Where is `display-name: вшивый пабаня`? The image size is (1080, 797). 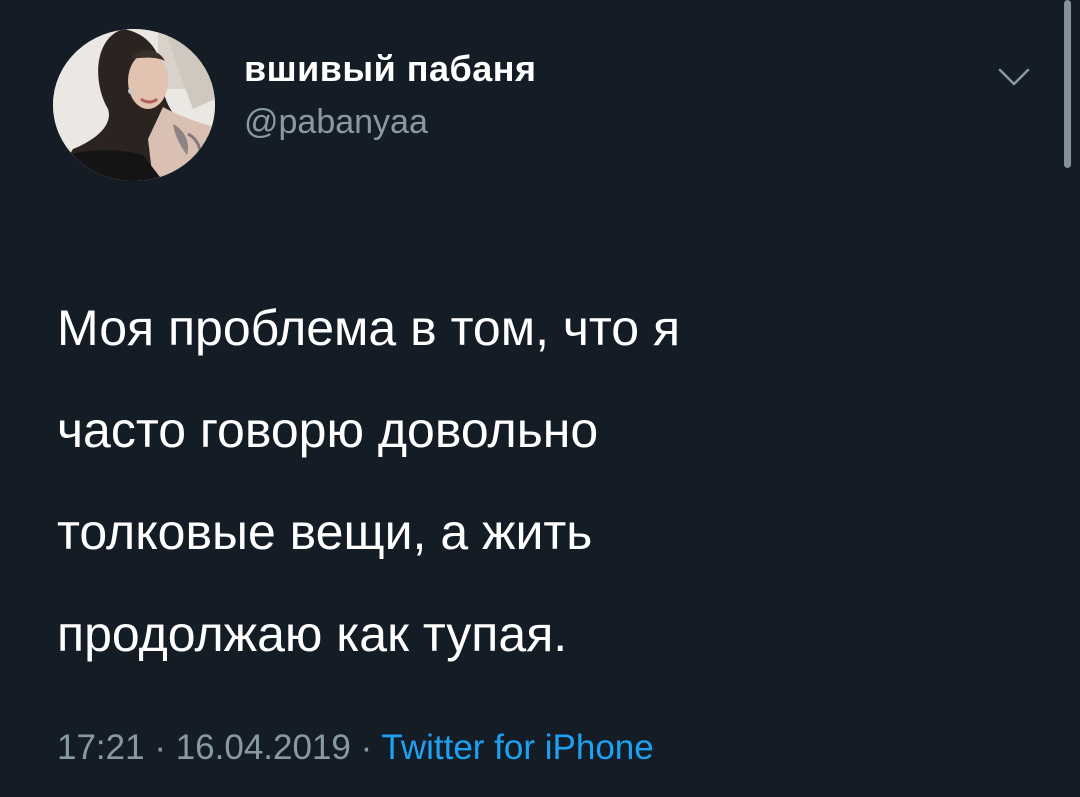 display-name: вшивый пабаня is located at coordinates (390, 69).